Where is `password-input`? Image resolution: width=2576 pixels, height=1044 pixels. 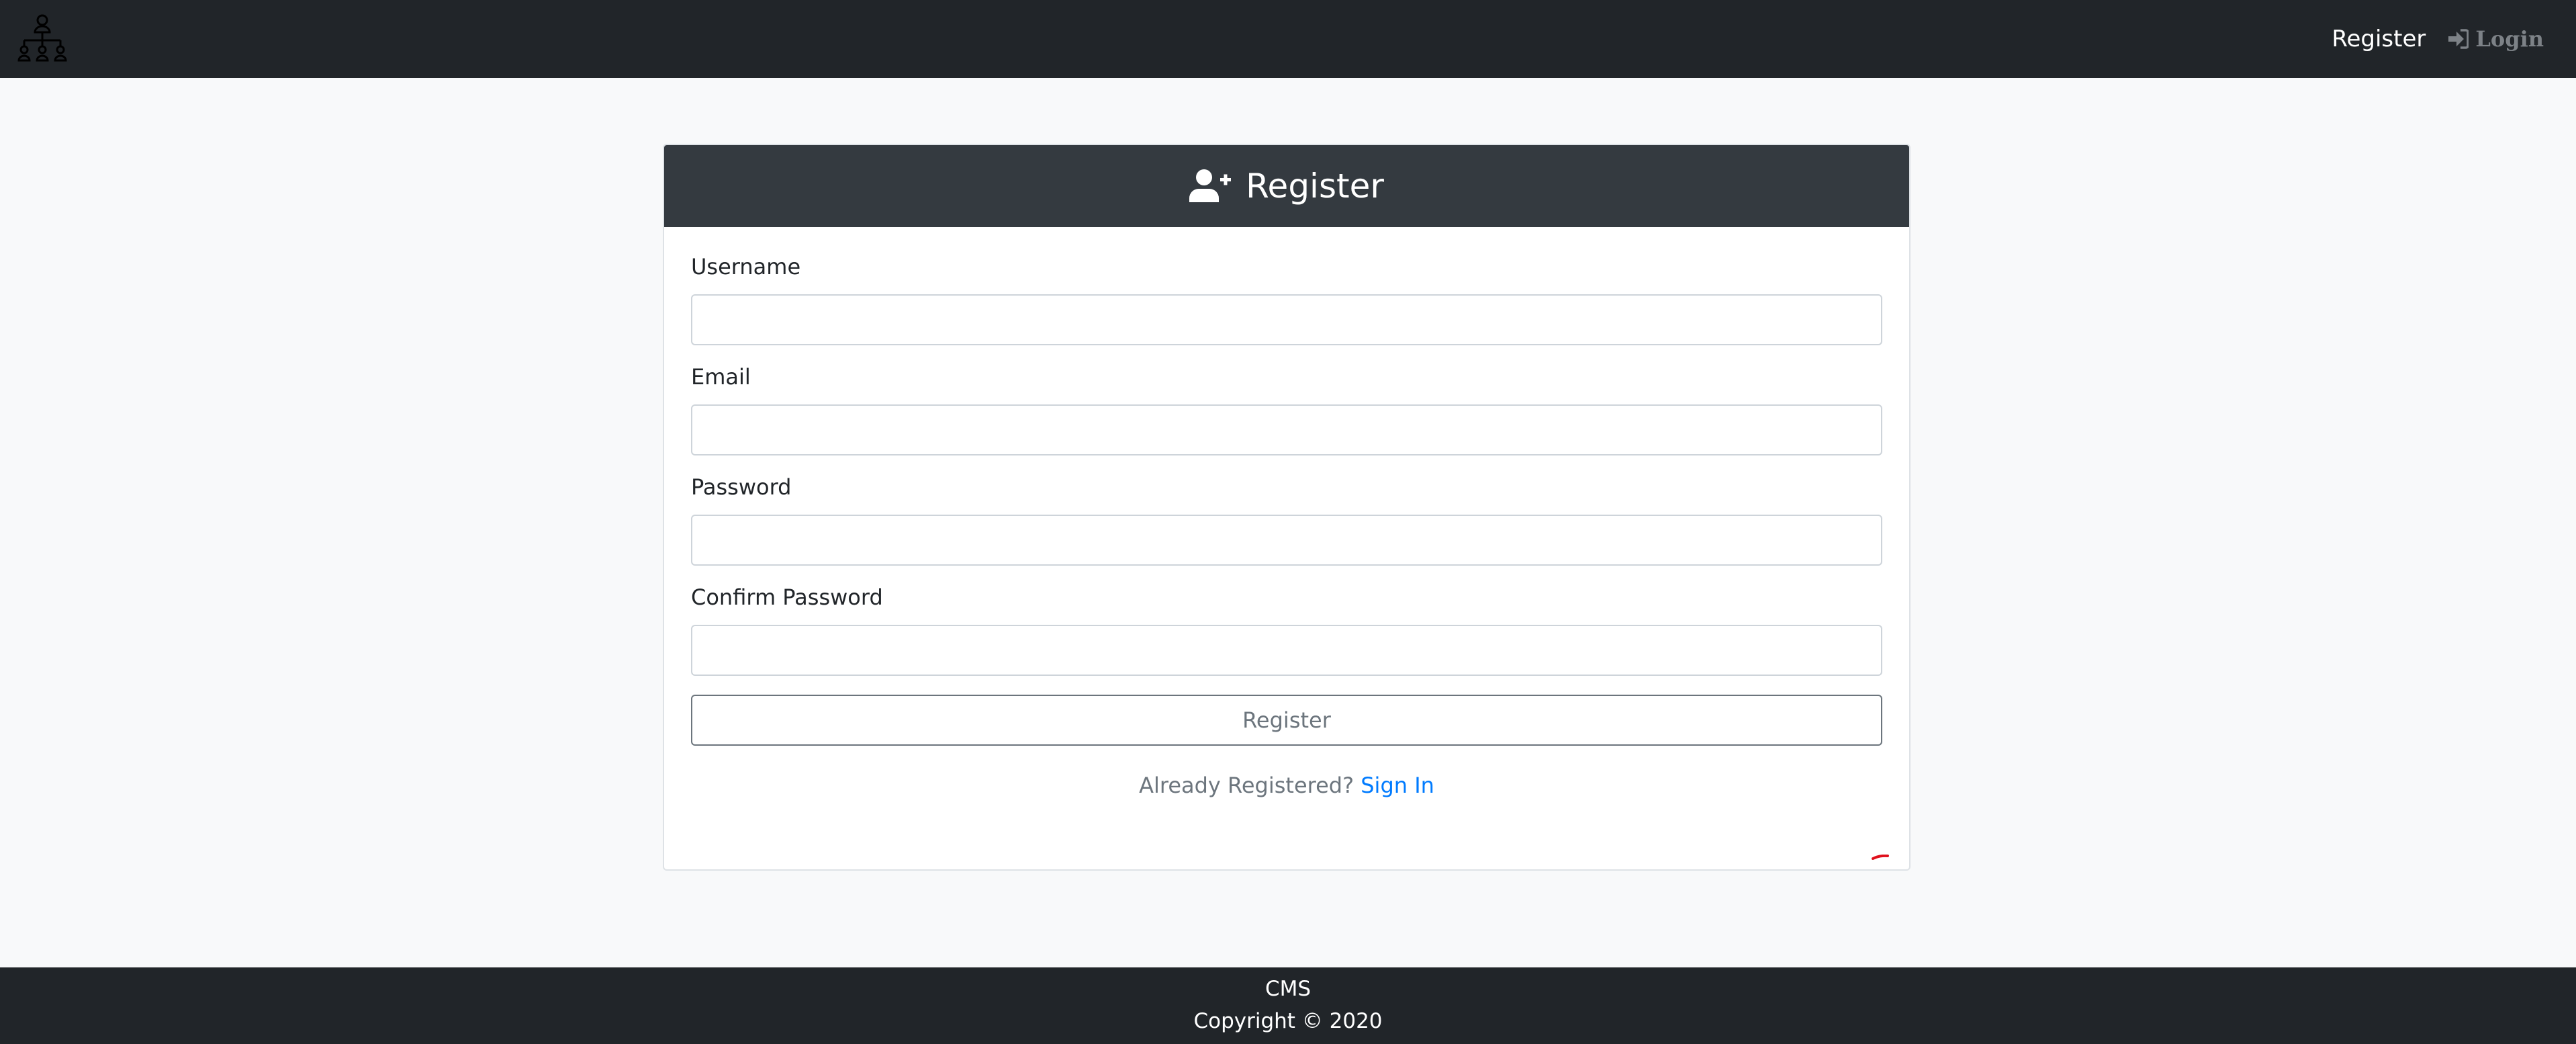
password-input is located at coordinates (1286, 540).